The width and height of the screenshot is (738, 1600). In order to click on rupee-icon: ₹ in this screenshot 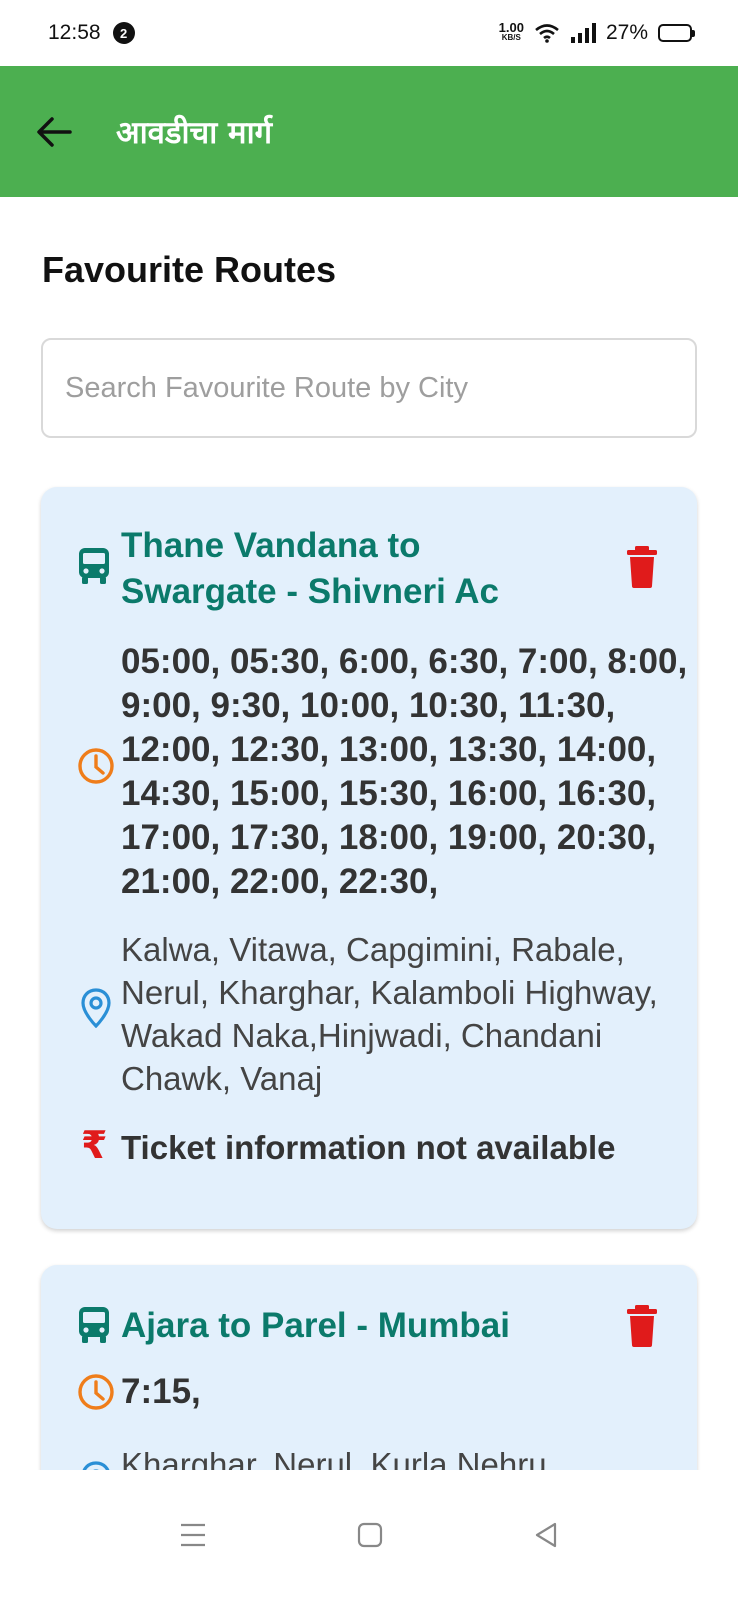, I will do `click(94, 1146)`.